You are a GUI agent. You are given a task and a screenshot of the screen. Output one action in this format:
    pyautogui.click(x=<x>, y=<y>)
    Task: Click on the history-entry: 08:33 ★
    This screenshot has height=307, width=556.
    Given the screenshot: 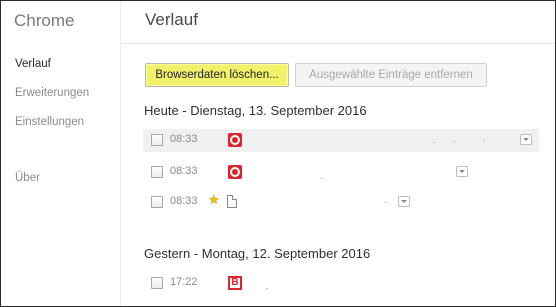 What is the action you would take?
    pyautogui.click(x=341, y=202)
    